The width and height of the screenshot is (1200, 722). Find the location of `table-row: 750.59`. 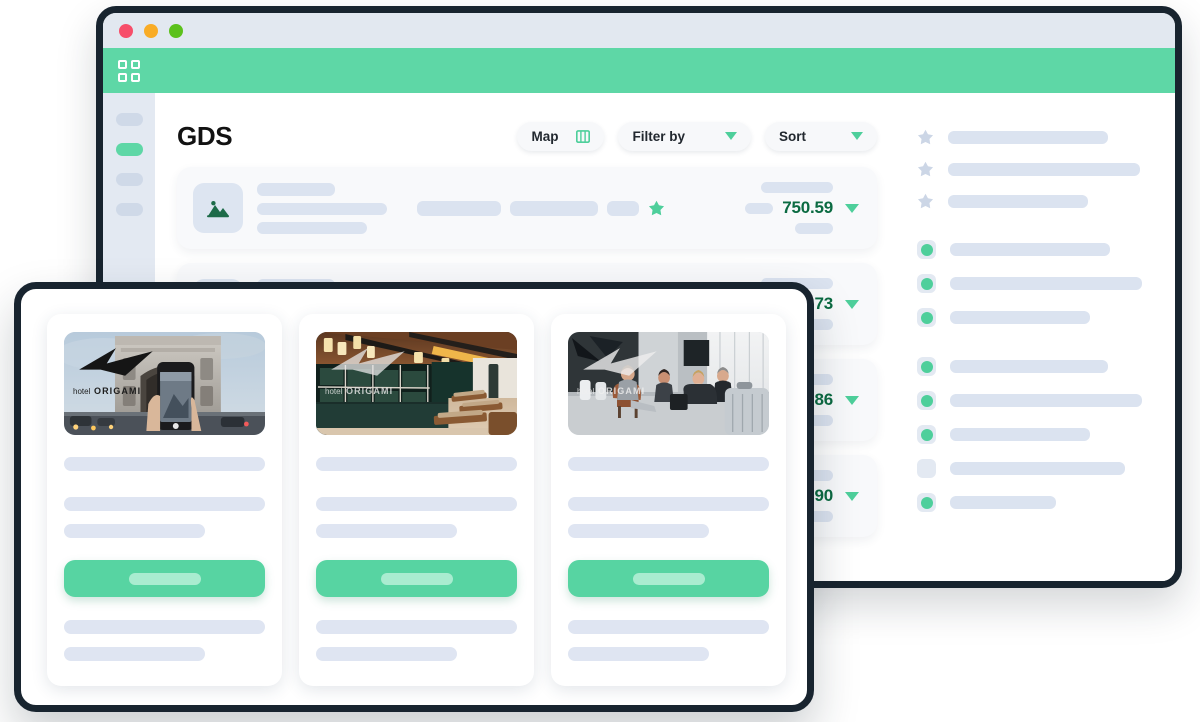

table-row: 750.59 is located at coordinates (527, 208).